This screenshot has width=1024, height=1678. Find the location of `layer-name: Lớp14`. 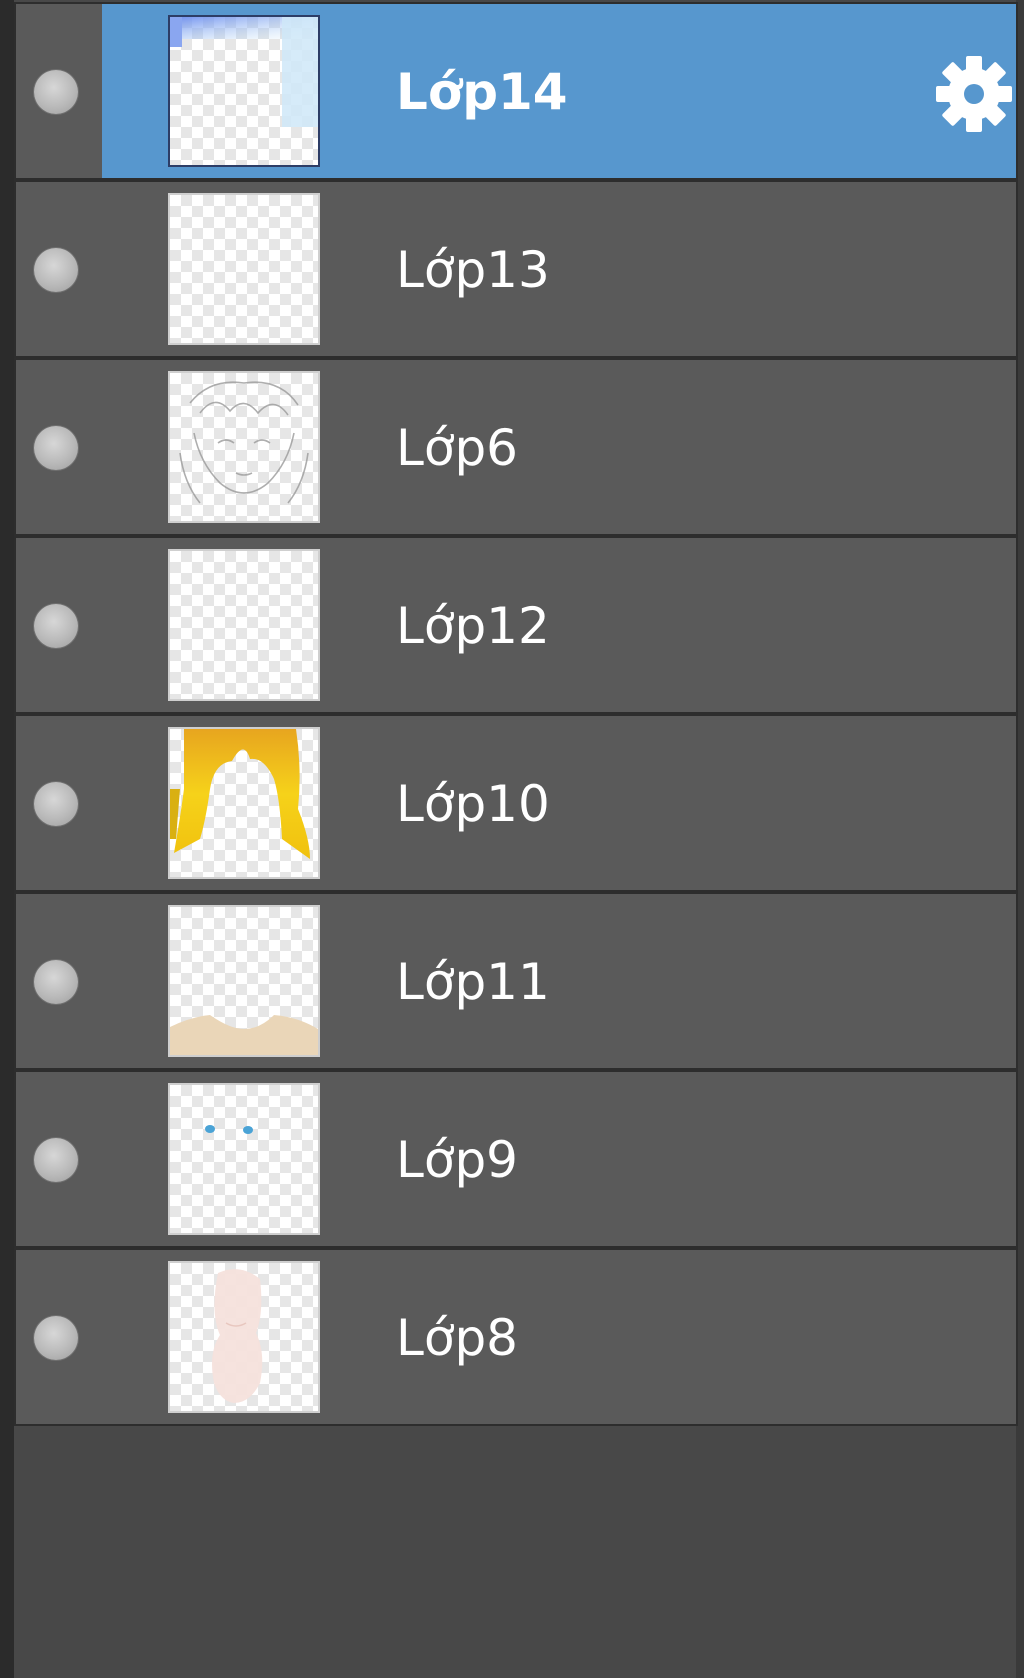

layer-name: Lớp14 is located at coordinates (482, 92).